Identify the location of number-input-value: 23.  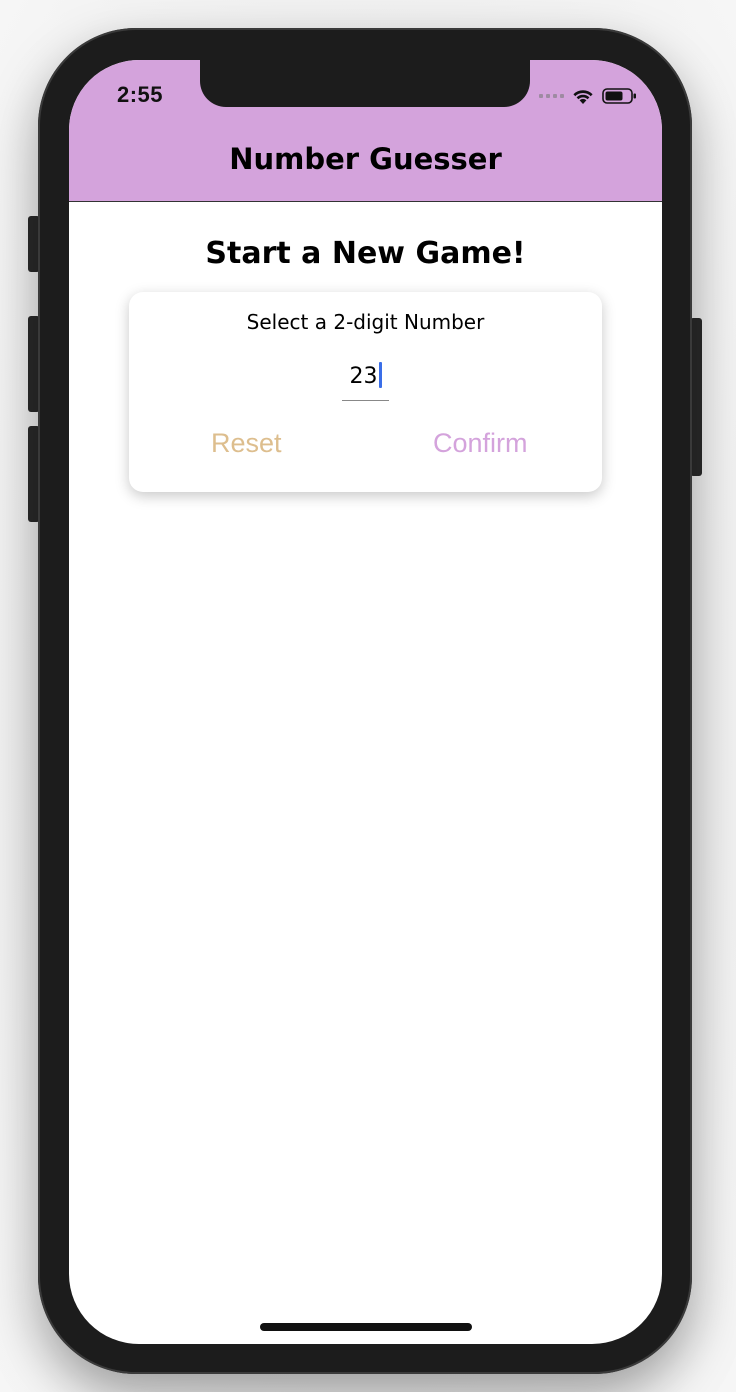
(363, 376).